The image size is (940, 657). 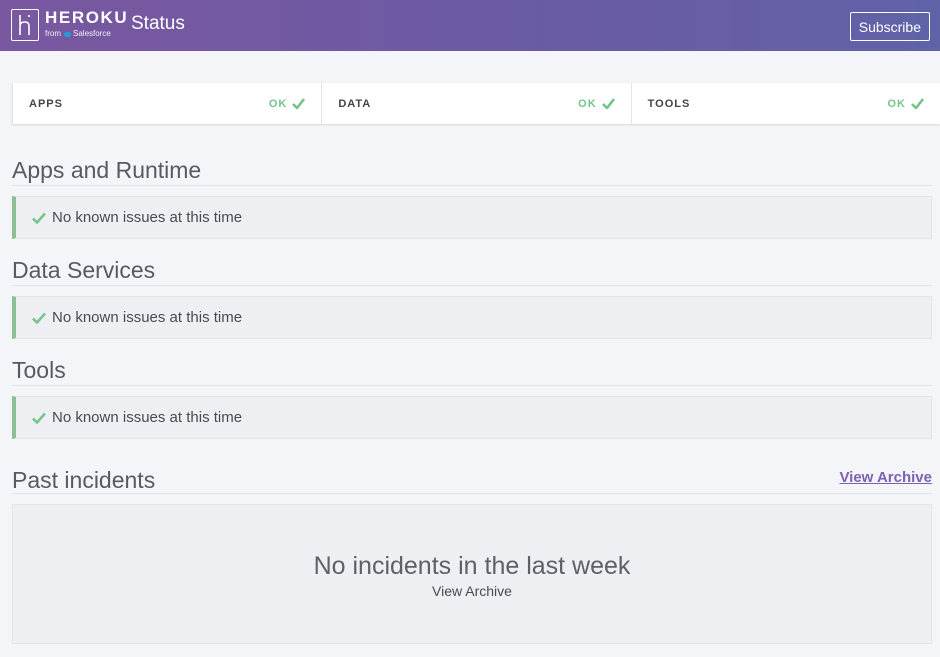 What do you see at coordinates (472, 172) in the screenshot?
I see `section-title: Apps and Runtime` at bounding box center [472, 172].